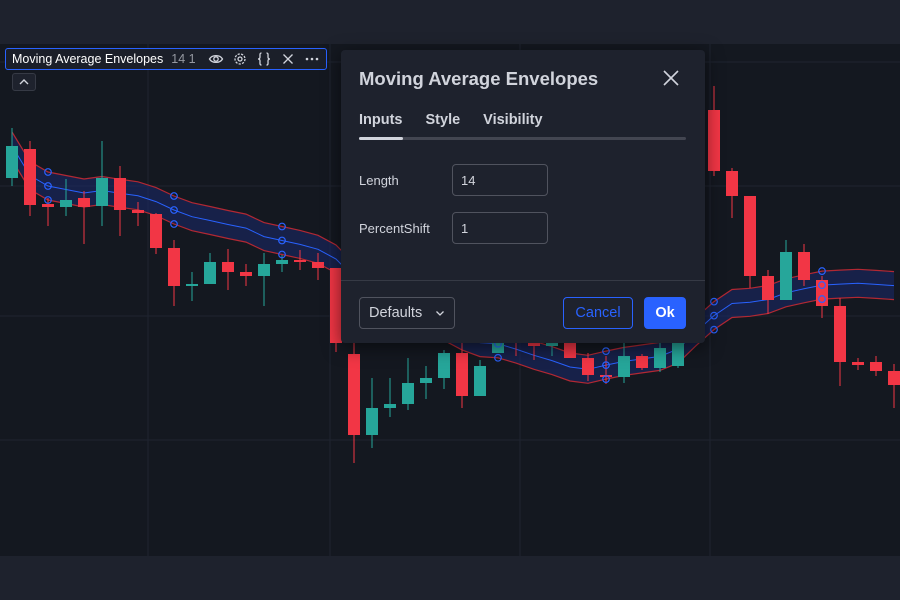  I want to click on collapse-legend-button, so click(24, 82).